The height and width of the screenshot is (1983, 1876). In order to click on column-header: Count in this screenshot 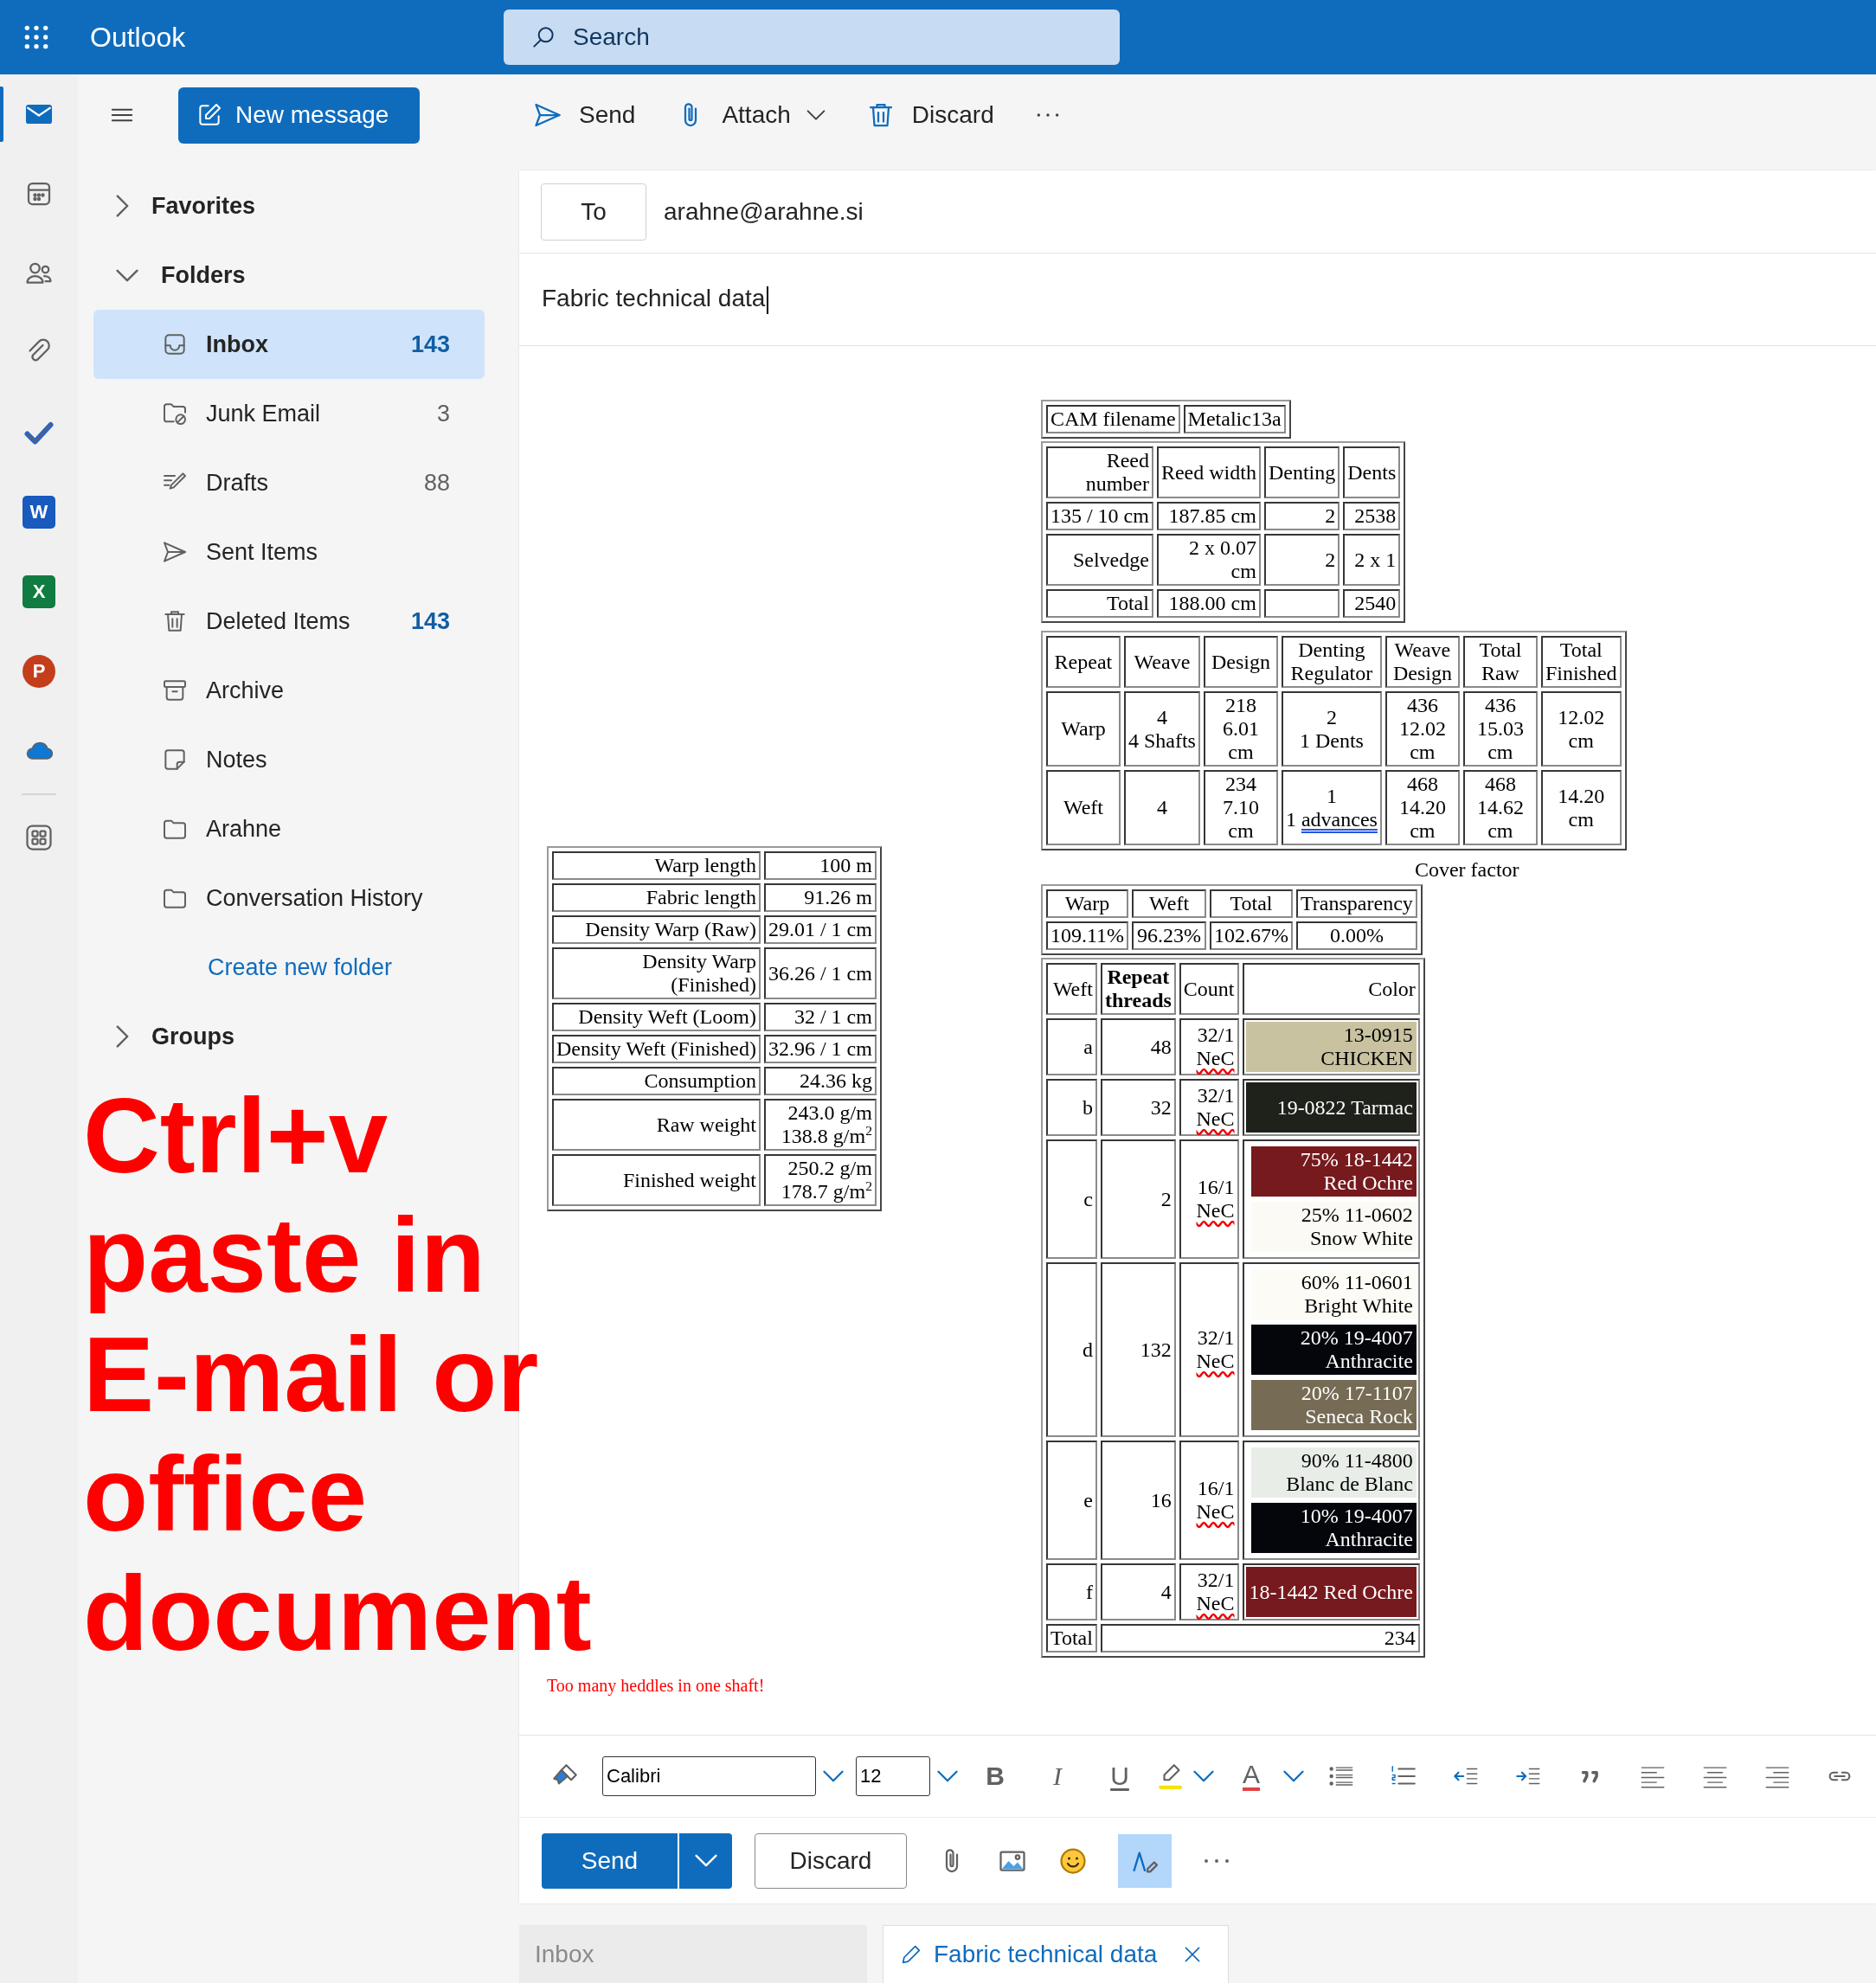, I will do `click(1209, 989)`.